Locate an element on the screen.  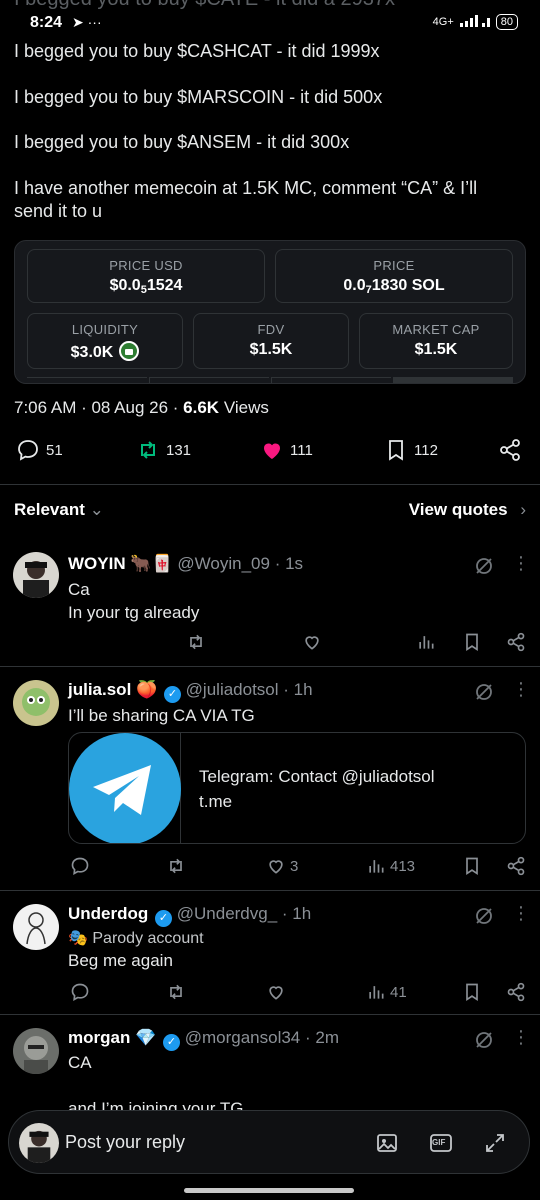
views-count: 41 is located at coordinates (398, 992).